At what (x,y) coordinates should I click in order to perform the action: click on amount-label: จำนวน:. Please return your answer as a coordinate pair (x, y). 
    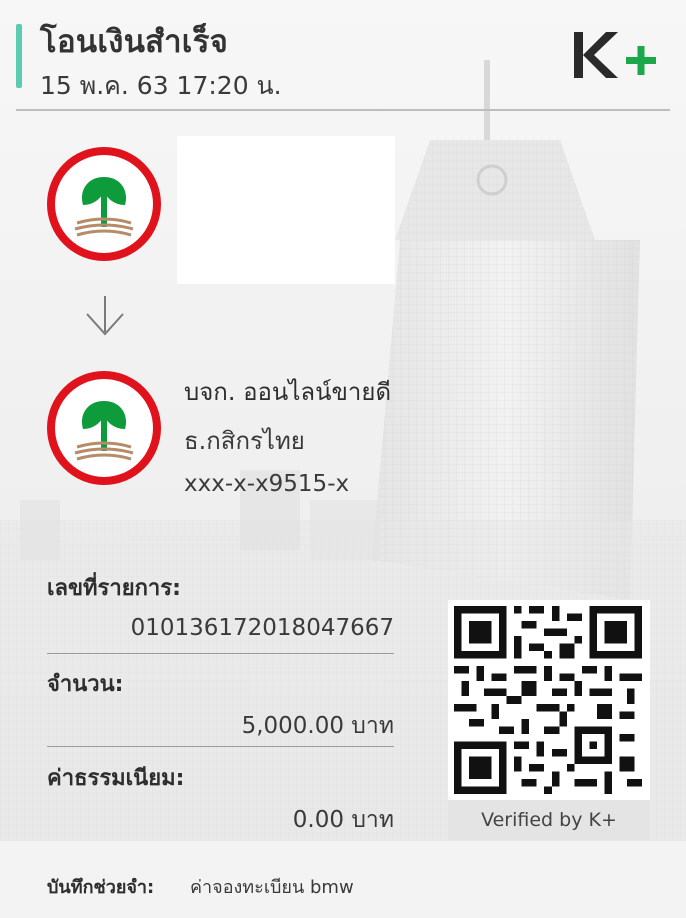
    Looking at the image, I should click on (85, 684).